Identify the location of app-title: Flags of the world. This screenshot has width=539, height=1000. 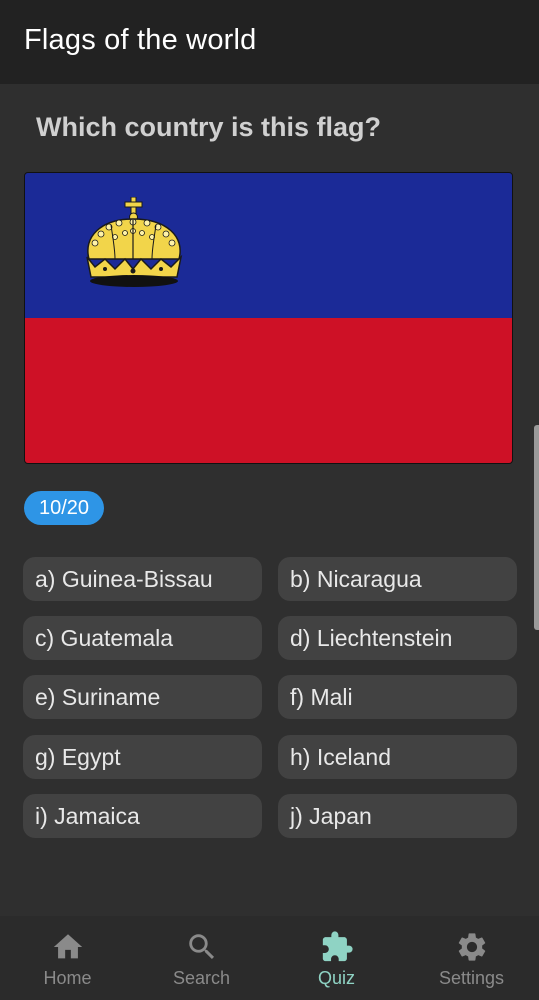
(140, 40).